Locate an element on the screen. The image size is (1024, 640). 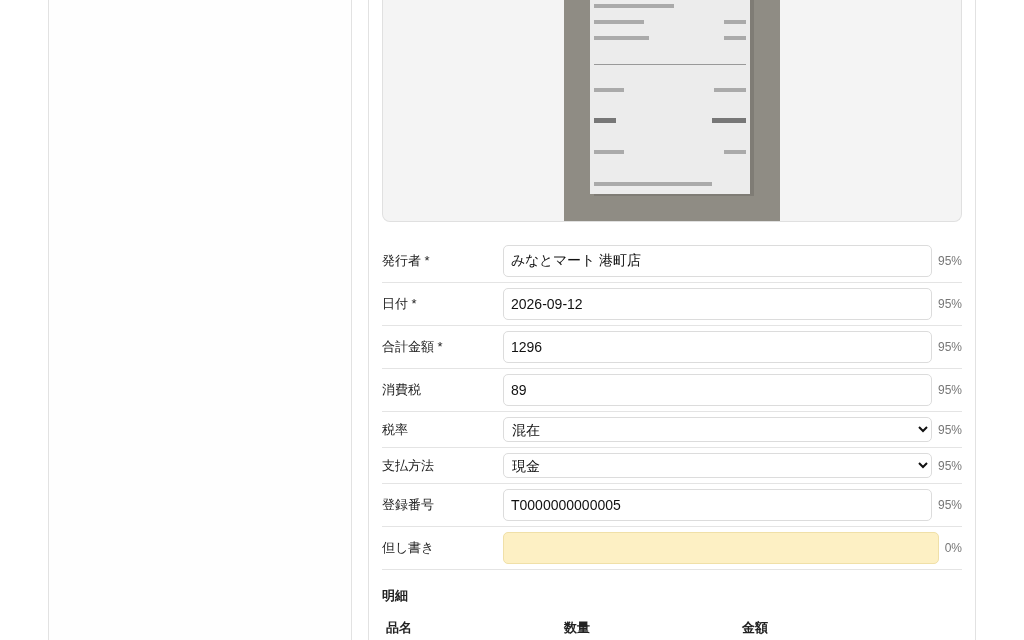
confidence-label: 0% is located at coordinates (953, 548).